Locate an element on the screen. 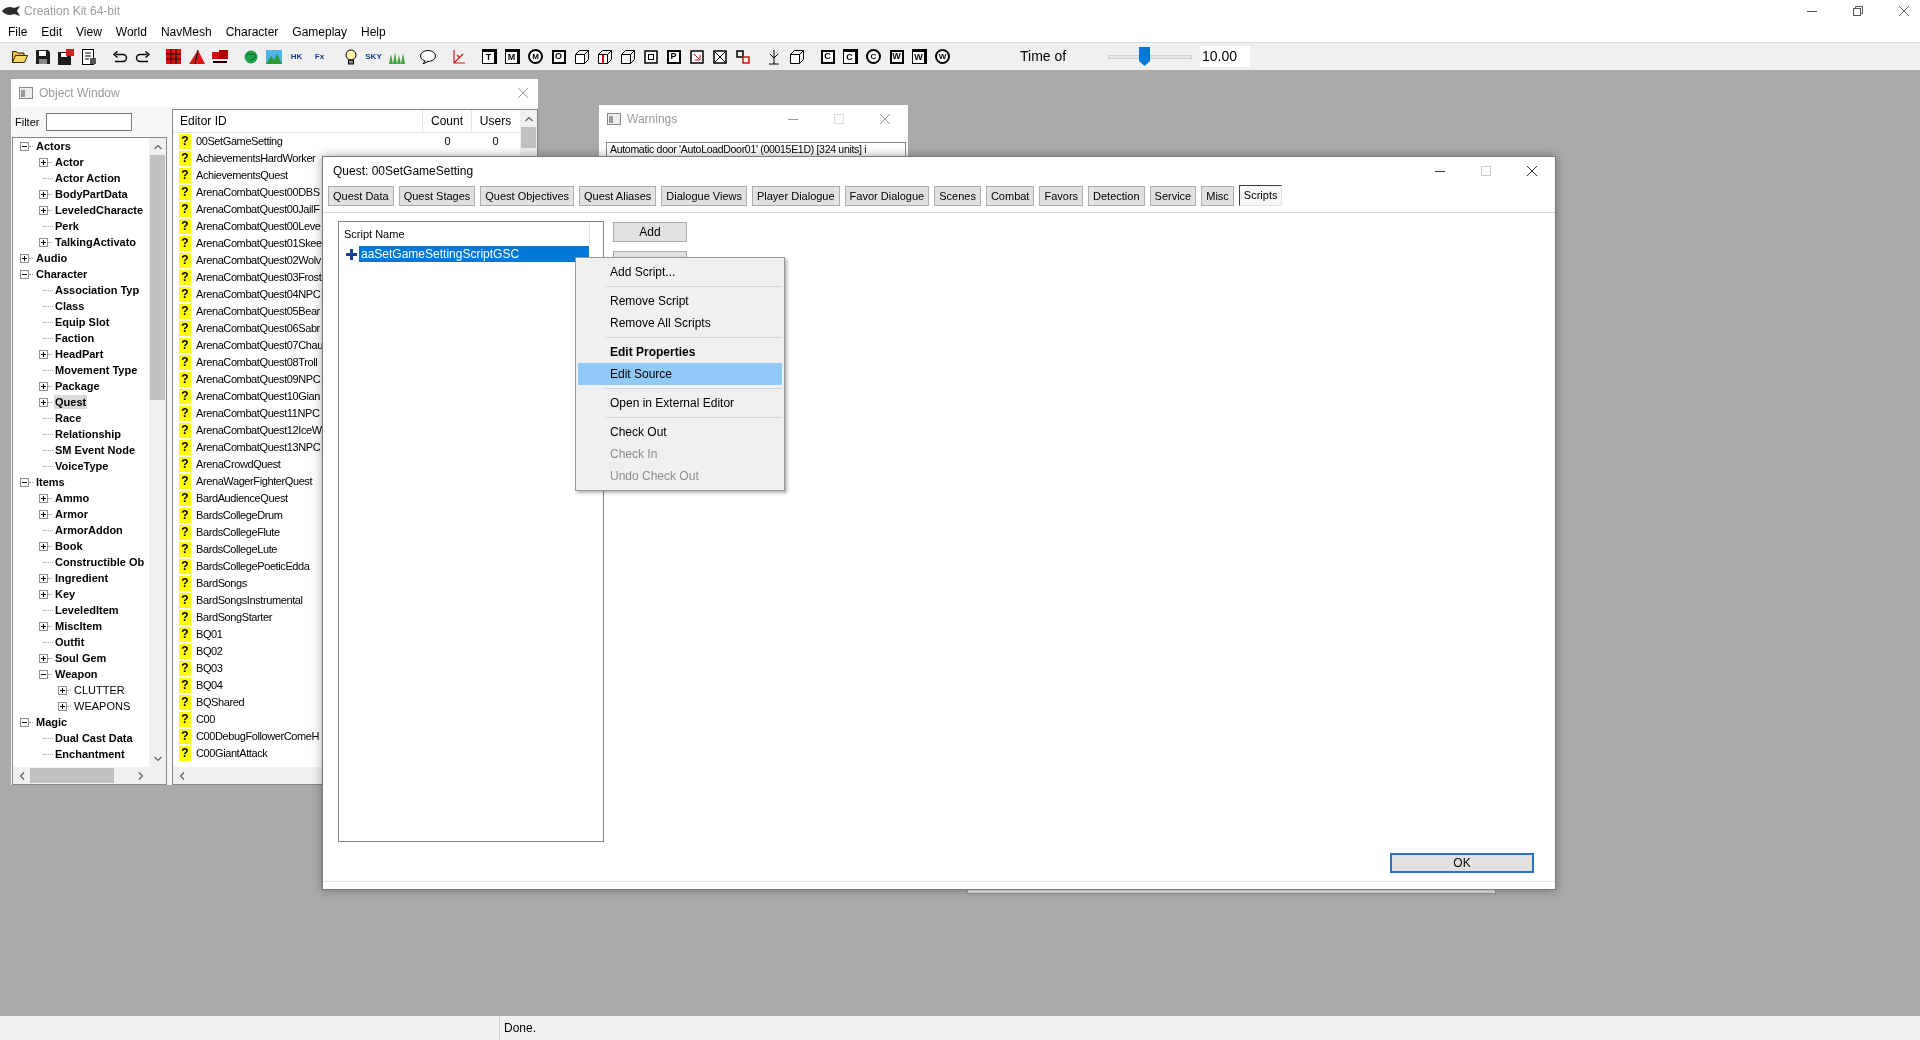  globe-icon is located at coordinates (250, 56).